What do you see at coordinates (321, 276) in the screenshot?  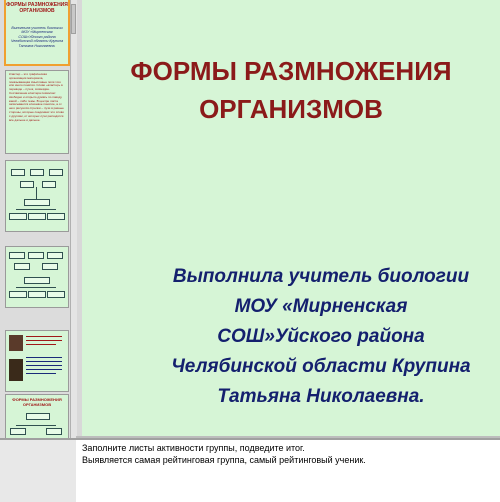 I see `body-line: Выполнила учитель биологии` at bounding box center [321, 276].